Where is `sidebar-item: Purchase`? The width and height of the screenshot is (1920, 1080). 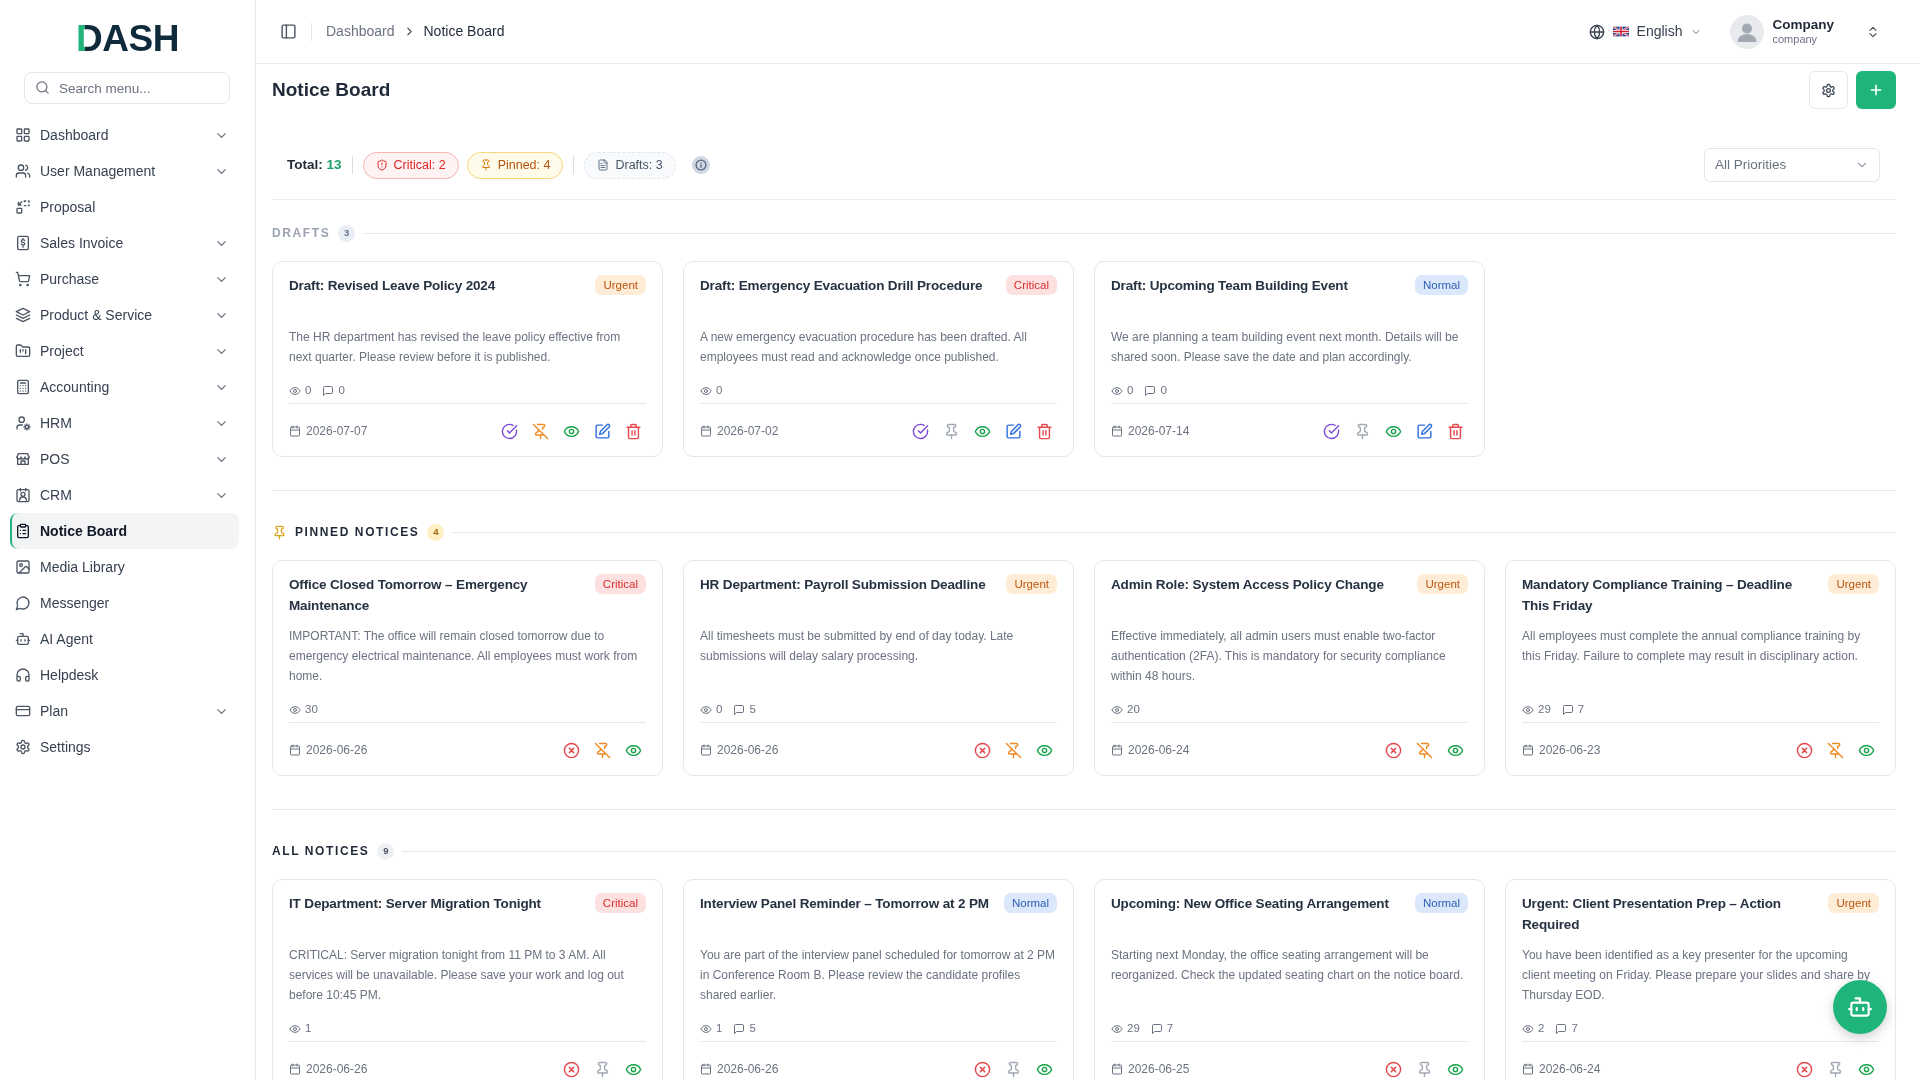 sidebar-item: Purchase is located at coordinates (124, 279).